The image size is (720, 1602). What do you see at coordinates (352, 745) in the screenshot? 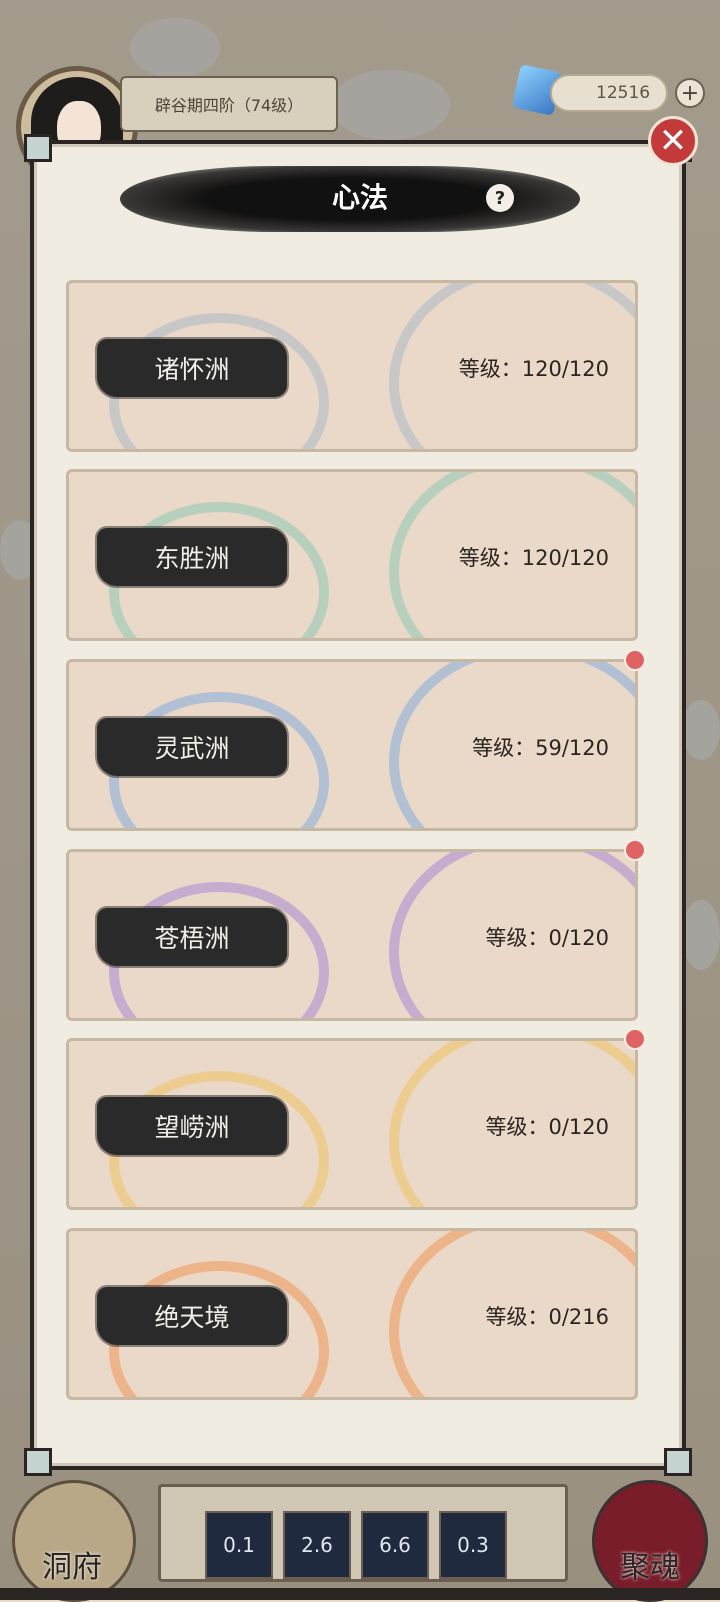
I see `heart-method-card: 灵武洲 等级：59/120` at bounding box center [352, 745].